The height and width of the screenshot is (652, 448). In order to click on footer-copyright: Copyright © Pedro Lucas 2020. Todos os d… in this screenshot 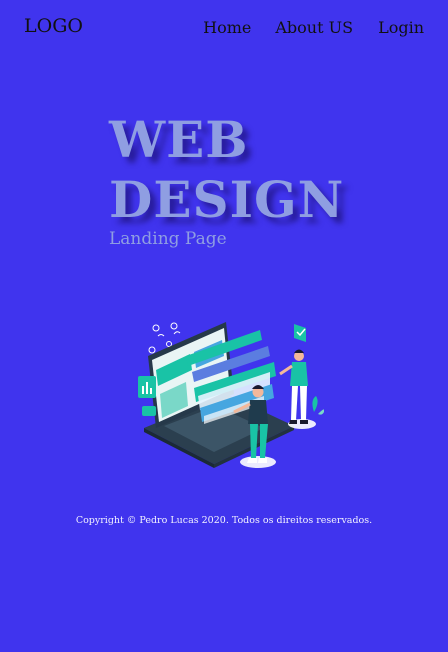, I will do `click(224, 520)`.